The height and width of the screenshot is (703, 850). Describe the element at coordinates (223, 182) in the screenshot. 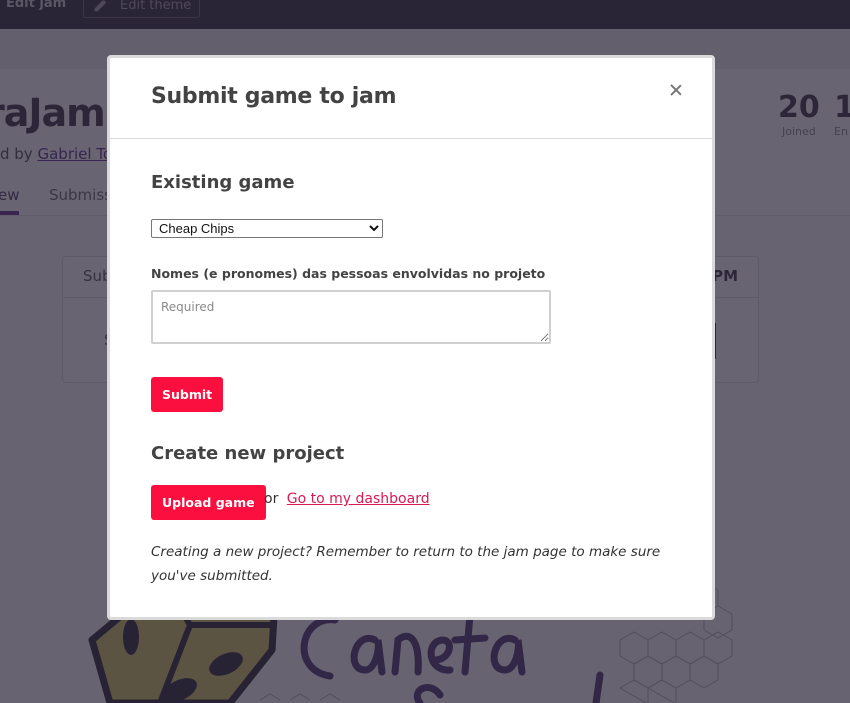

I see `existing-game-heading: Existing game` at that location.